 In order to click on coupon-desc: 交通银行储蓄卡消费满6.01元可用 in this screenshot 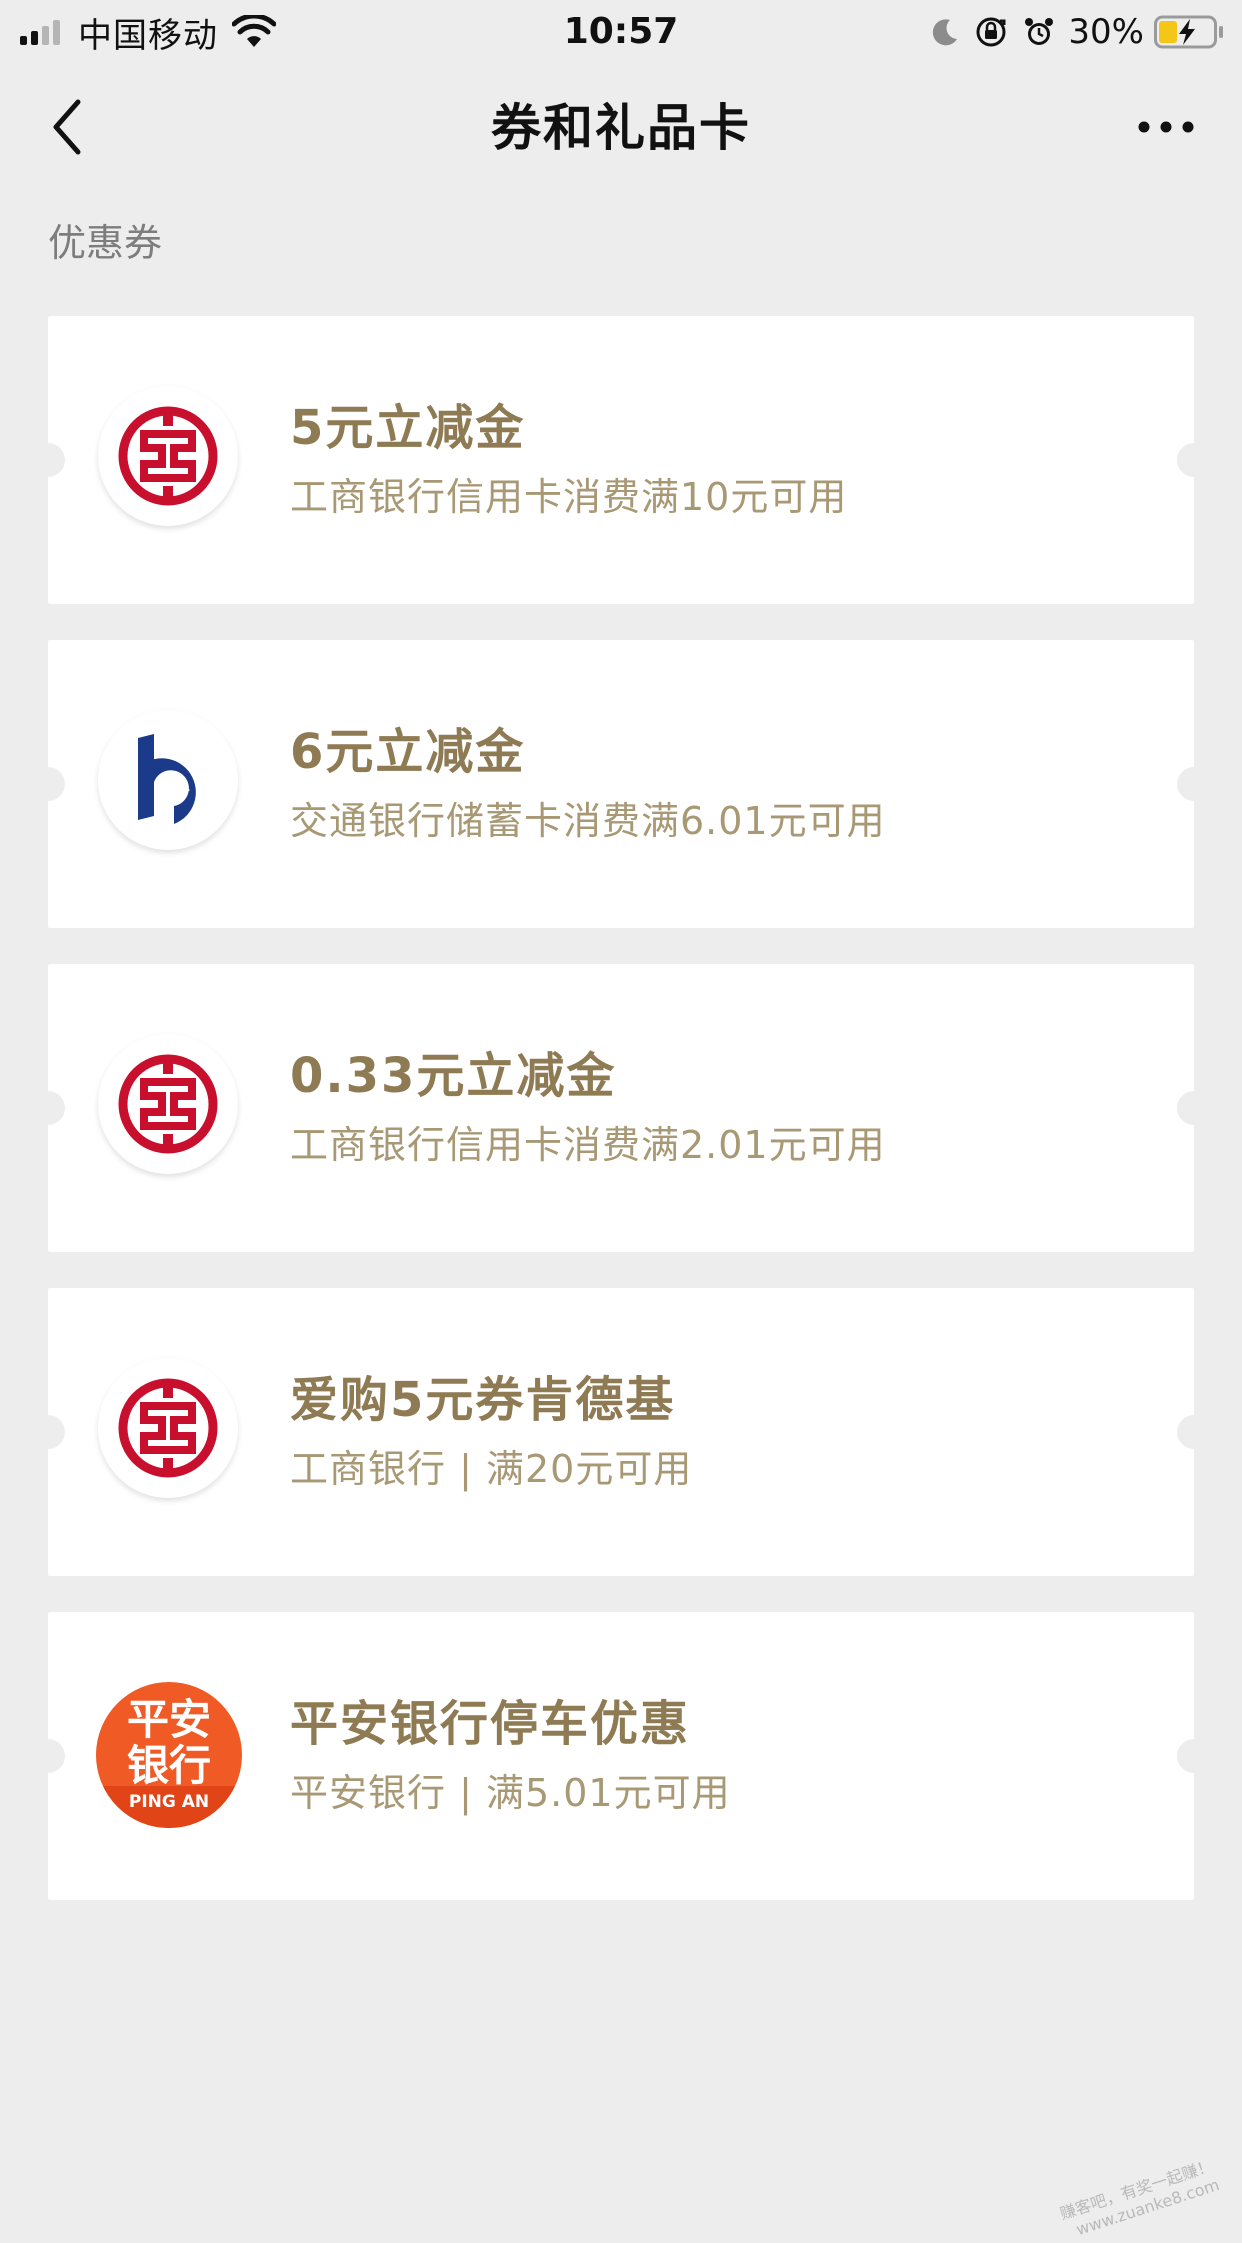, I will do `click(588, 821)`.